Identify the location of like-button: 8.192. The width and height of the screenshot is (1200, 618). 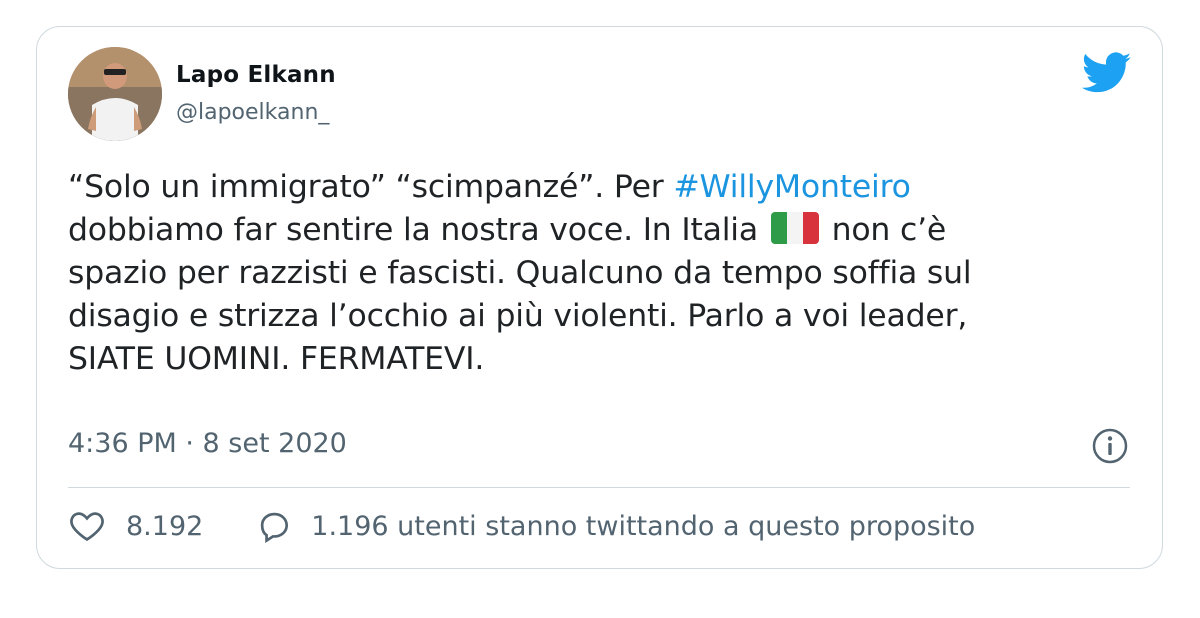
(161, 526).